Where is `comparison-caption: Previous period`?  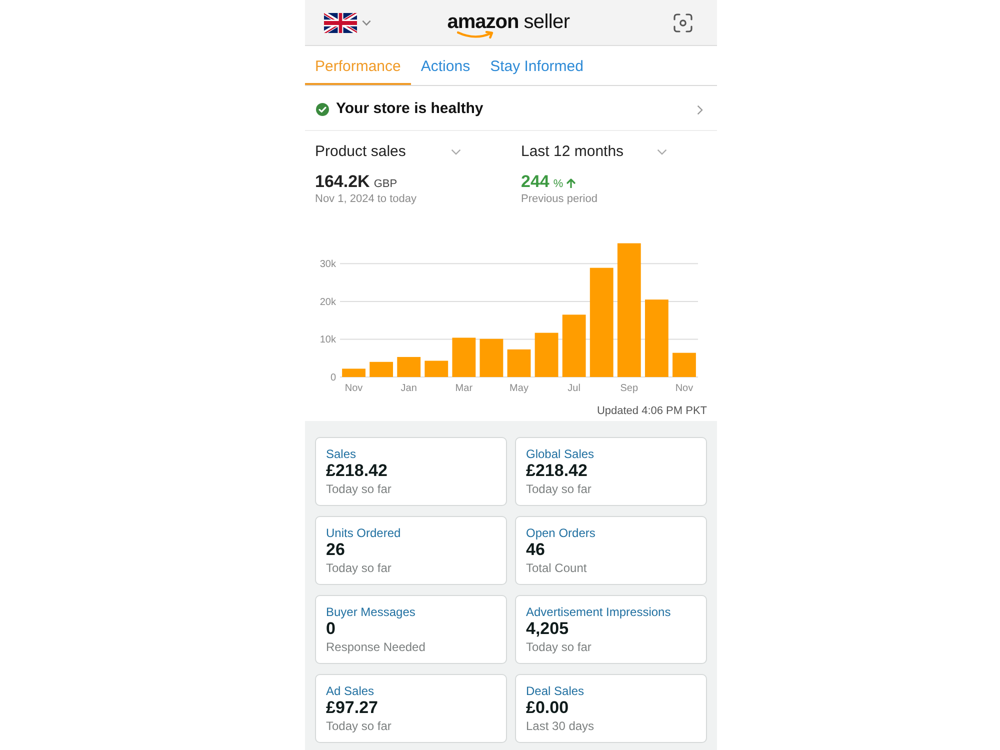 comparison-caption: Previous period is located at coordinates (559, 199).